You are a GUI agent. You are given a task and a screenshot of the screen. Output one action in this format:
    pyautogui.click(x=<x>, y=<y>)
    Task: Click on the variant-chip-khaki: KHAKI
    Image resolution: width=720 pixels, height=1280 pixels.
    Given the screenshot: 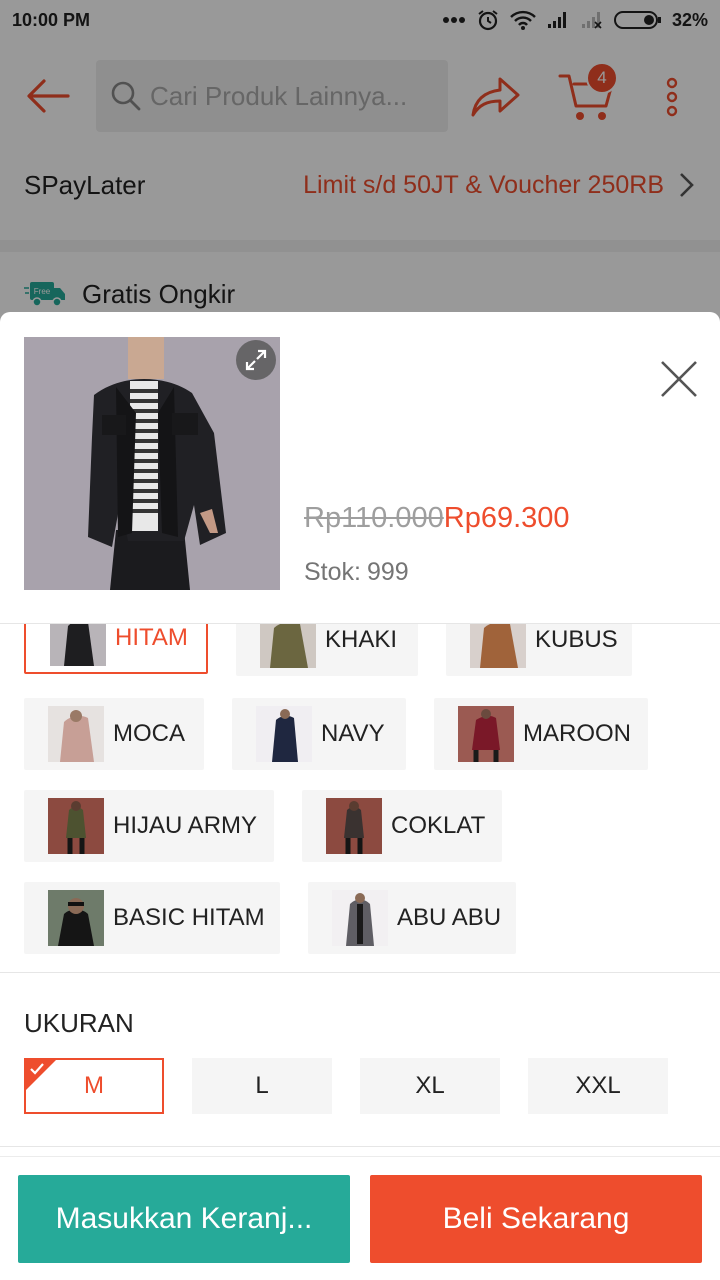 What is the action you would take?
    pyautogui.click(x=327, y=650)
    